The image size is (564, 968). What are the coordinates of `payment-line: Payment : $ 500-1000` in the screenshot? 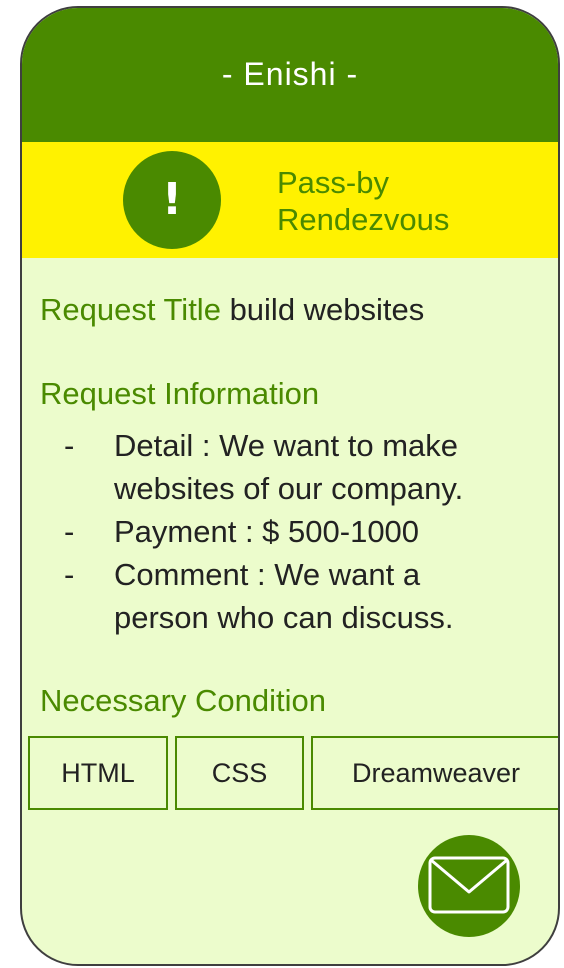 It's located at (267, 531).